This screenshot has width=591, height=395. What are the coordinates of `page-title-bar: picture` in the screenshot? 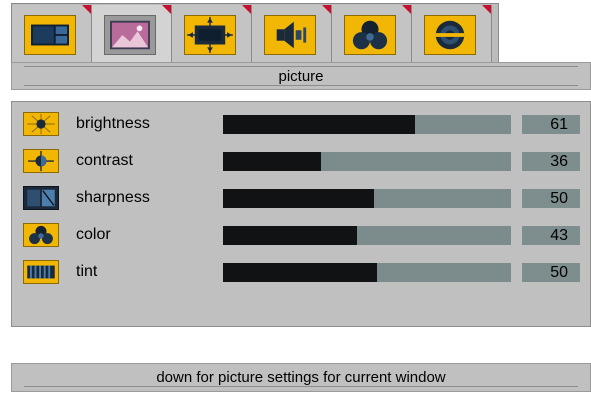 It's located at (301, 76).